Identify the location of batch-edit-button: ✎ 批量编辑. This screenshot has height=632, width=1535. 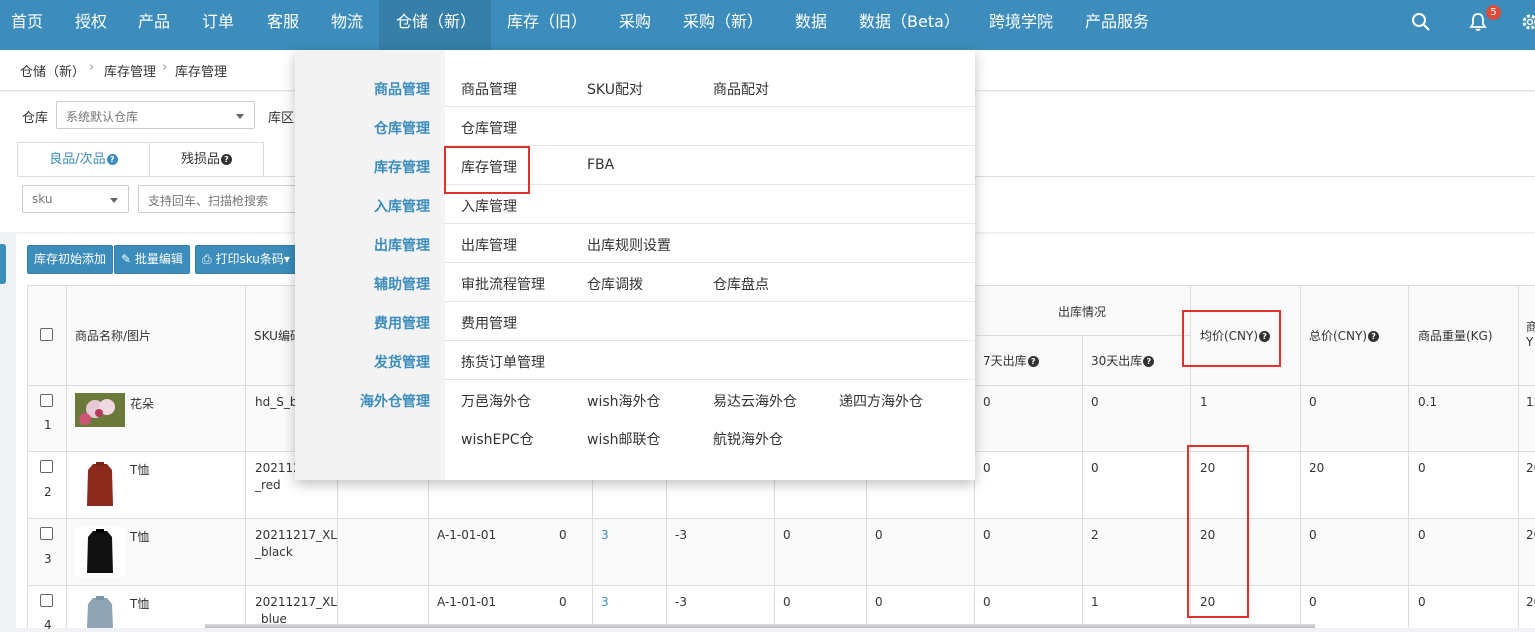
(152, 259).